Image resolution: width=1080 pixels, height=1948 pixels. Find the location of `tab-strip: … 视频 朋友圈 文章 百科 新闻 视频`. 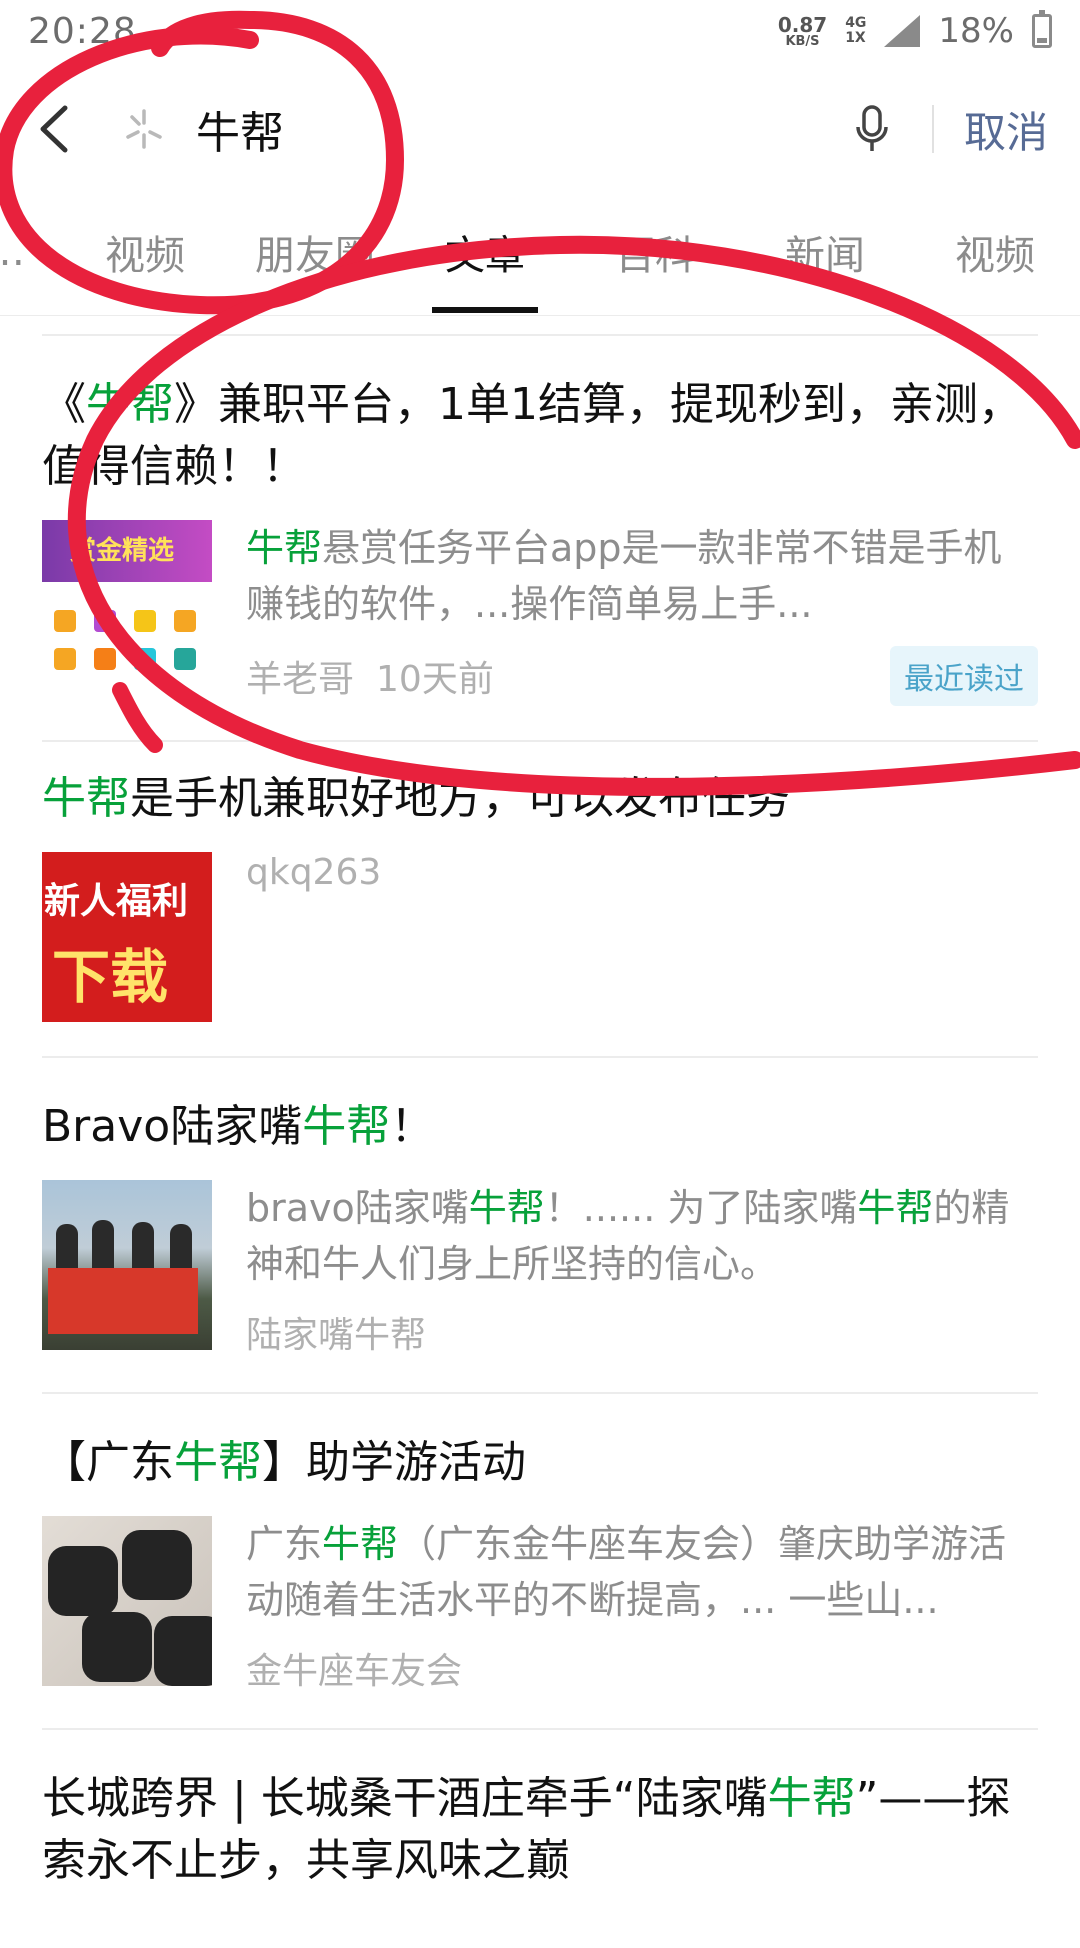

tab-strip: … 视频 朋友圈 文章 百科 新闻 视频 is located at coordinates (540, 252).